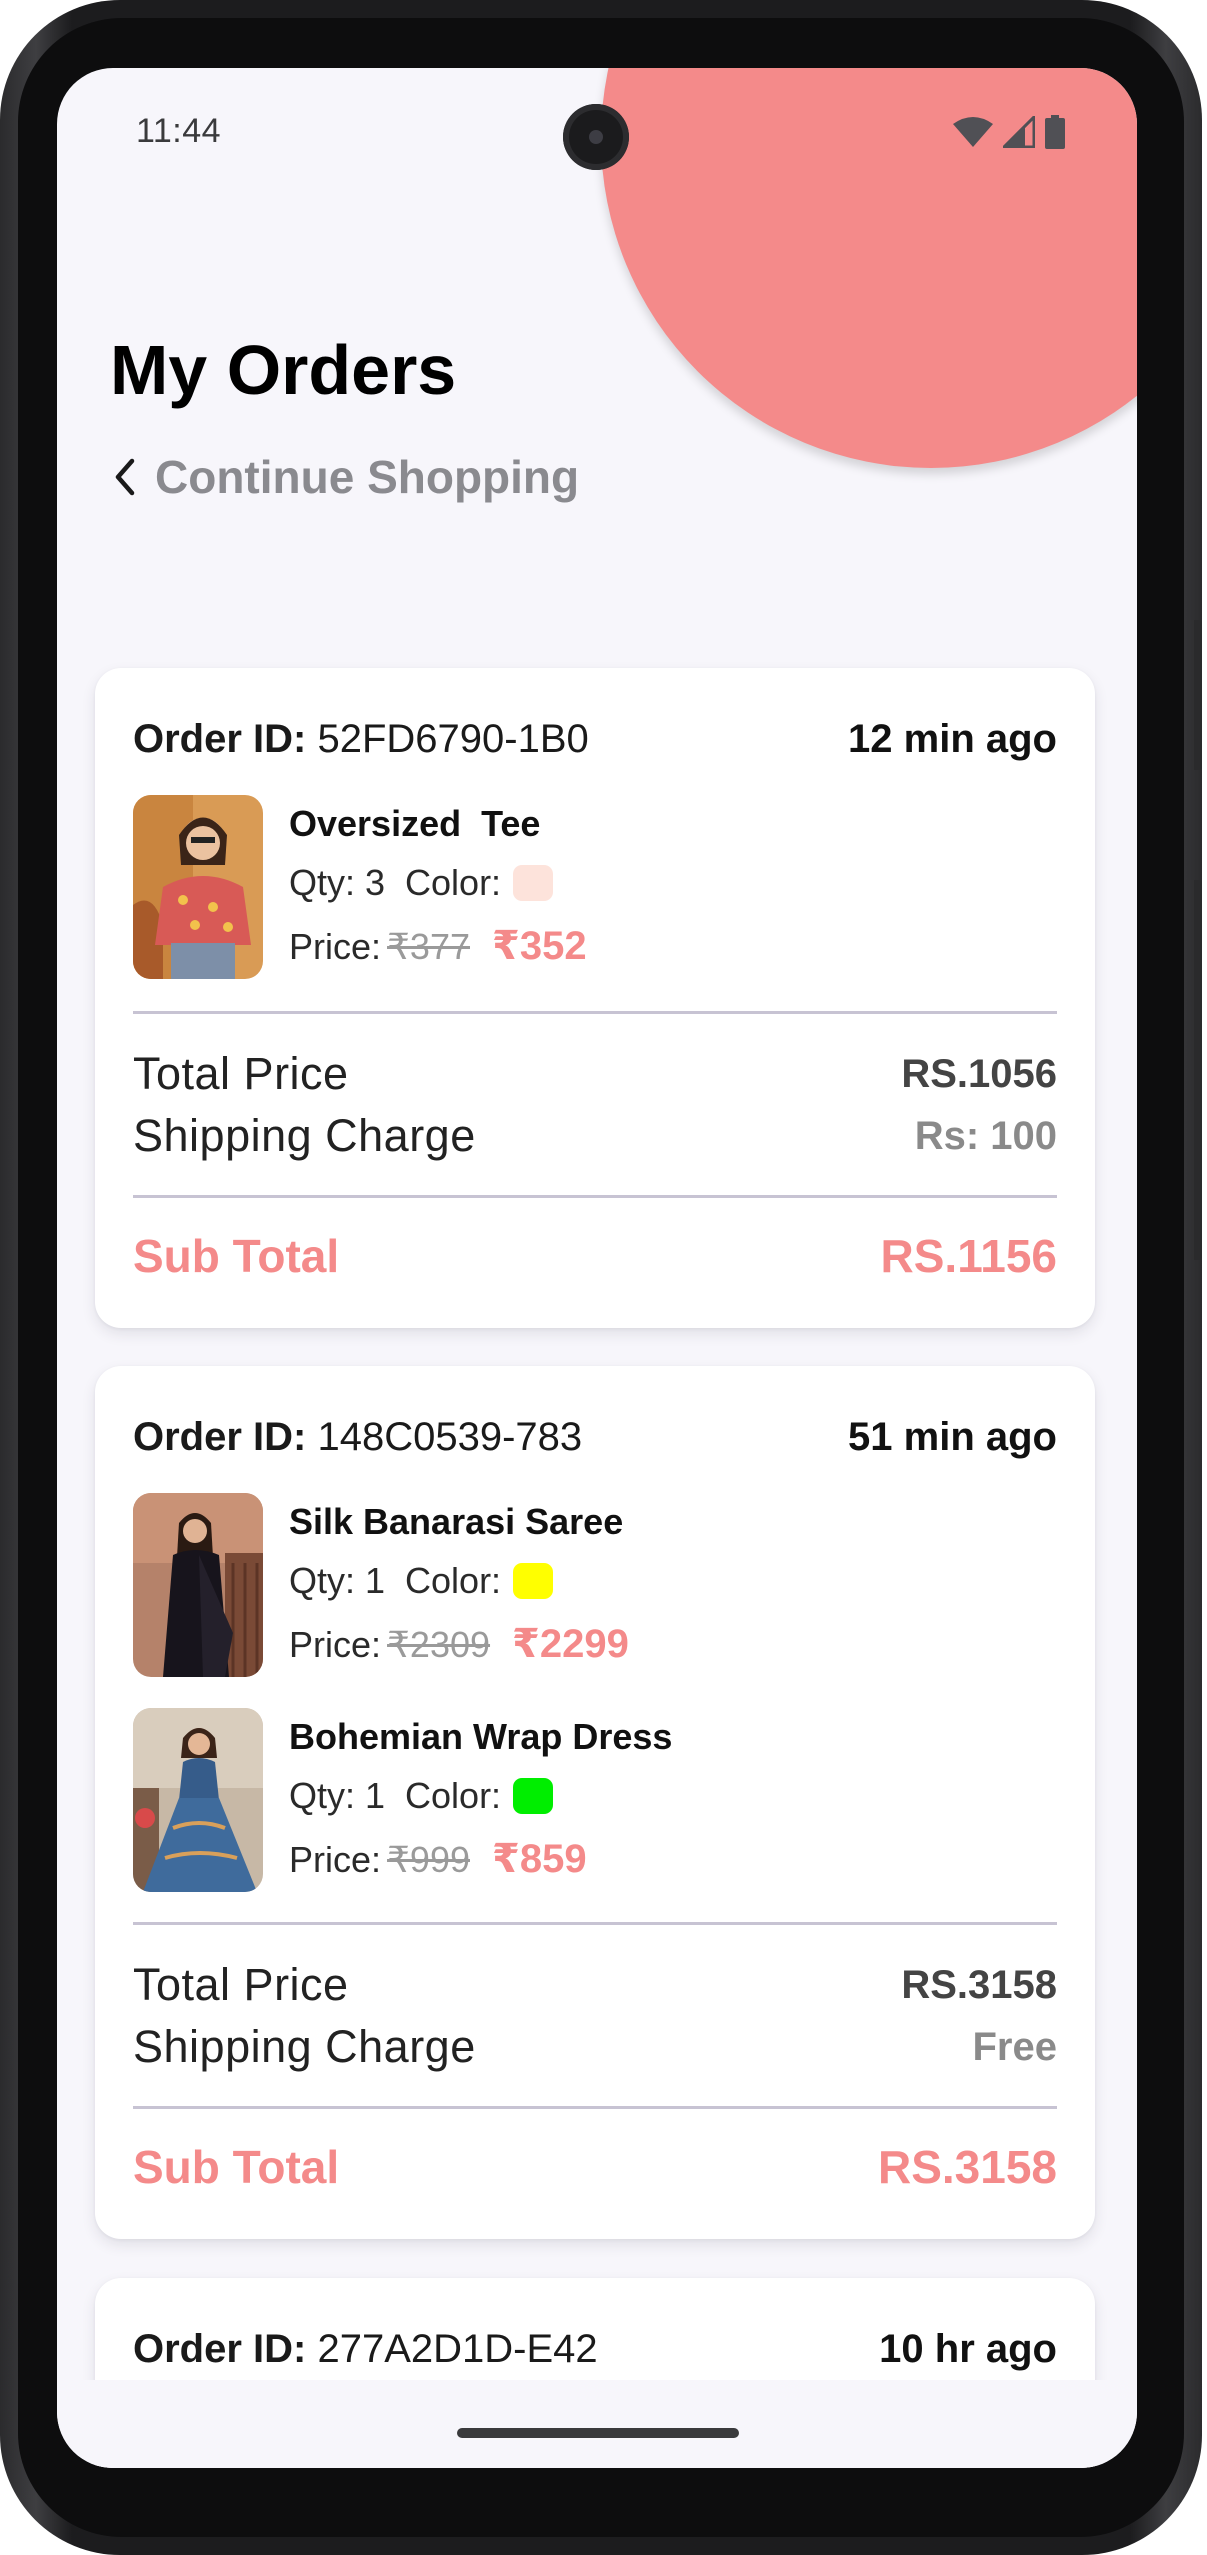  Describe the element at coordinates (595, 1074) in the screenshot. I see `total-price-row: Total Price RS.1056` at that location.